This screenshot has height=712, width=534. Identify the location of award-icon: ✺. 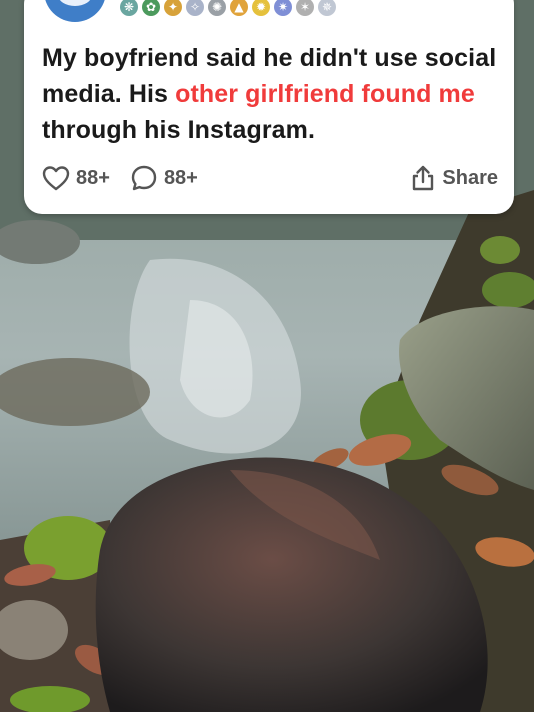
(217, 8).